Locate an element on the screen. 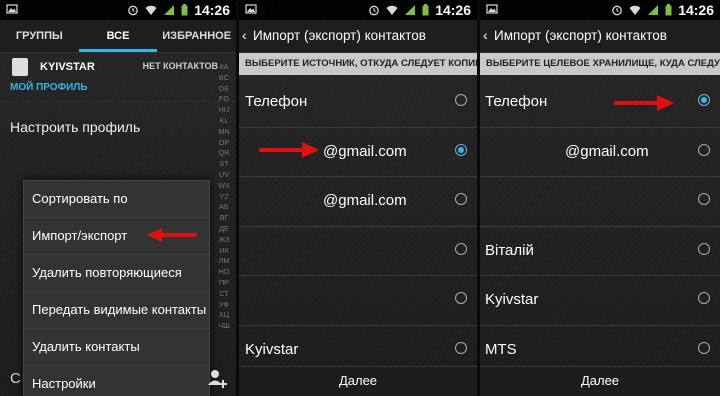  tab-all: ВСЕ is located at coordinates (118, 36).